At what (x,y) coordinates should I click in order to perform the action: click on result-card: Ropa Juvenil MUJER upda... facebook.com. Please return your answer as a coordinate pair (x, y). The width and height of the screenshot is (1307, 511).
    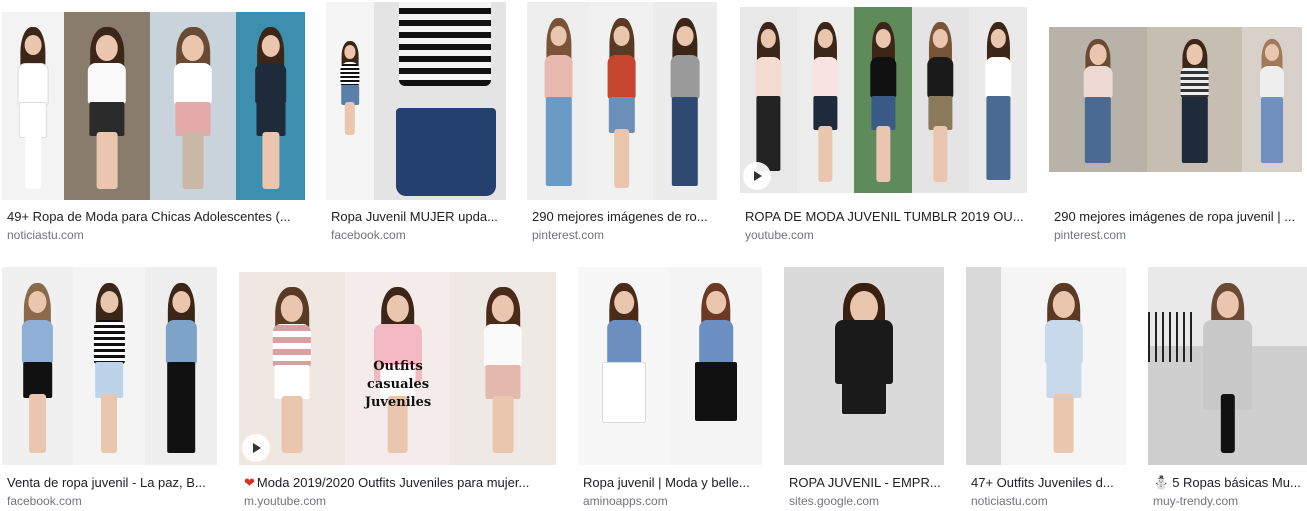
    Looking at the image, I should click on (416, 122).